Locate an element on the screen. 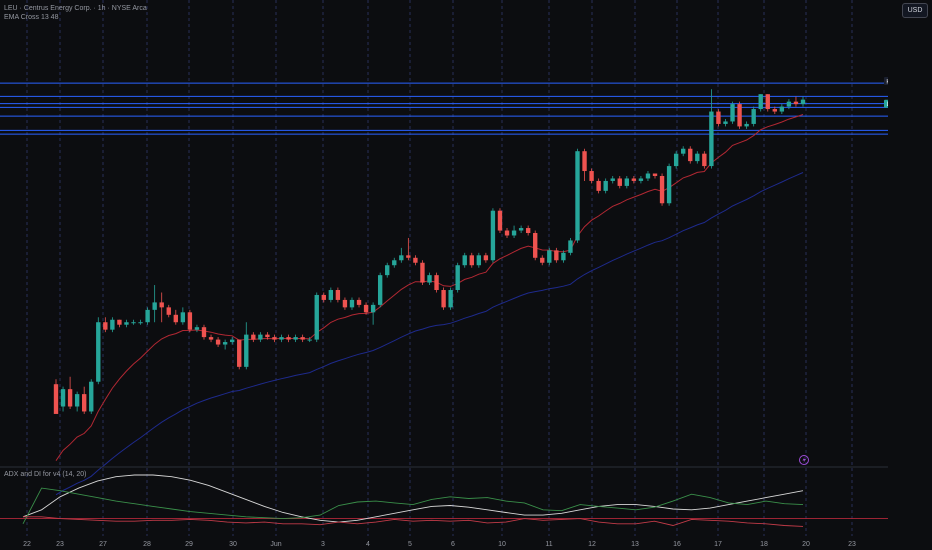 The image size is (932, 550). lightning-icon-bolt is located at coordinates (804, 460).